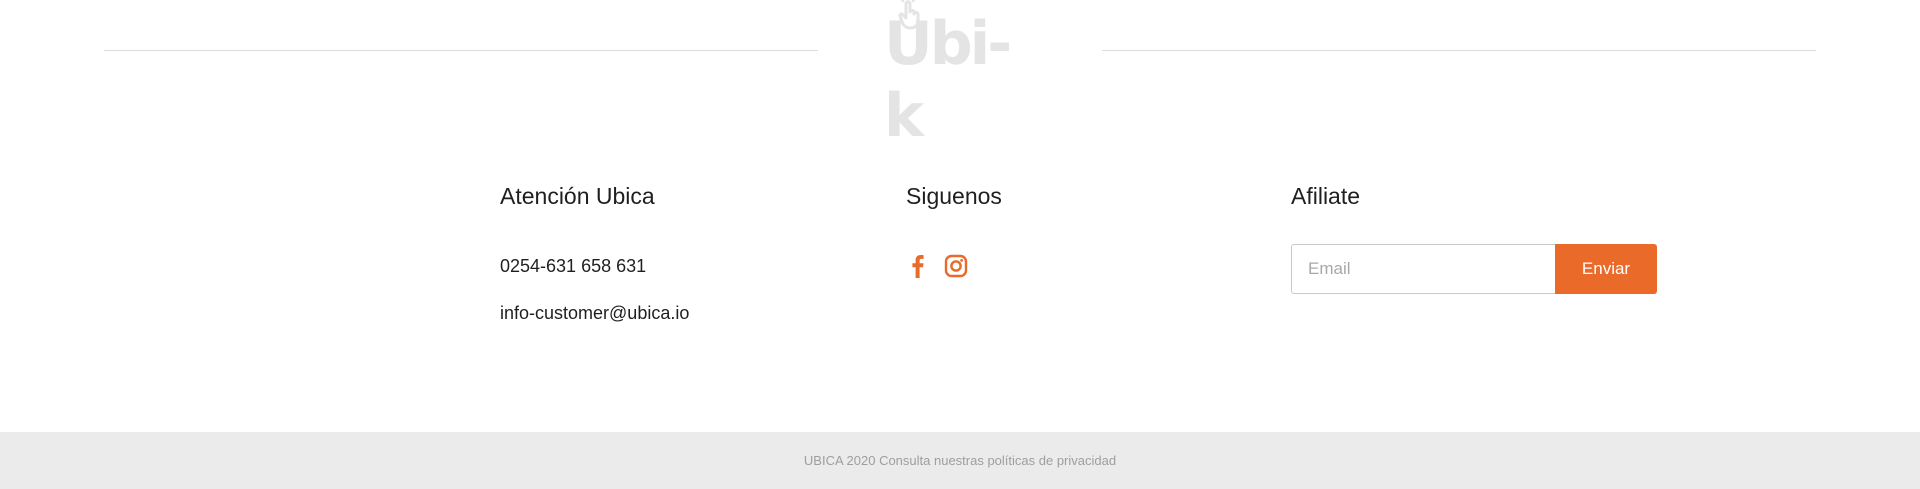 The width and height of the screenshot is (1920, 489). I want to click on afiliate-column: Afiliate Enviar, so click(1474, 237).